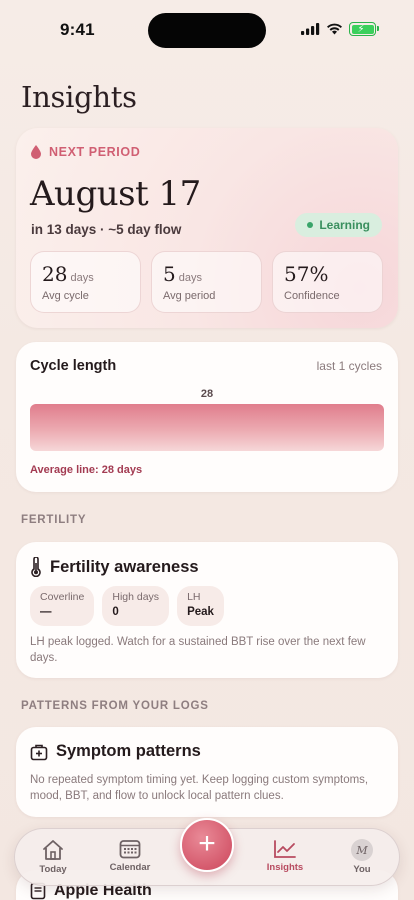 Image resolution: width=414 pixels, height=900 pixels. I want to click on tab-label: You, so click(362, 869).